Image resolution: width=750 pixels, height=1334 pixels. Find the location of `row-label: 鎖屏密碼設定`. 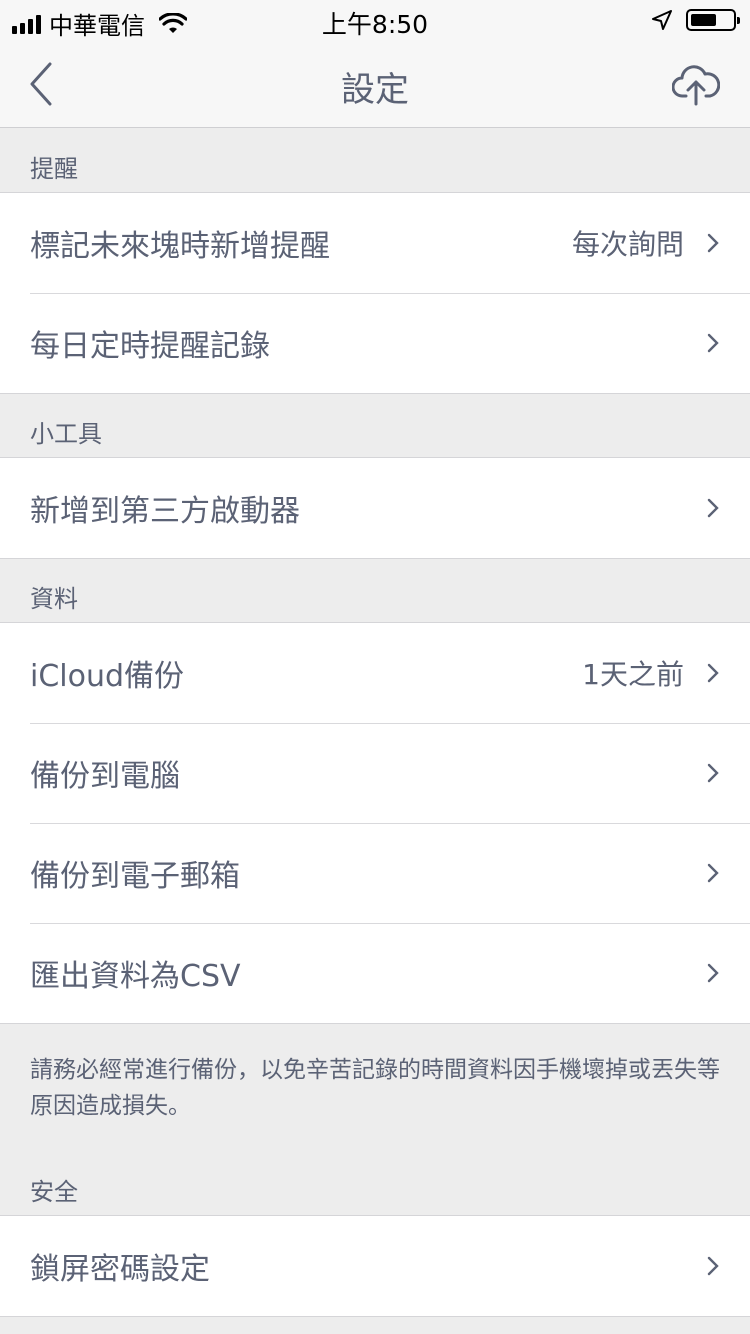

row-label: 鎖屏密碼設定 is located at coordinates (120, 1269).